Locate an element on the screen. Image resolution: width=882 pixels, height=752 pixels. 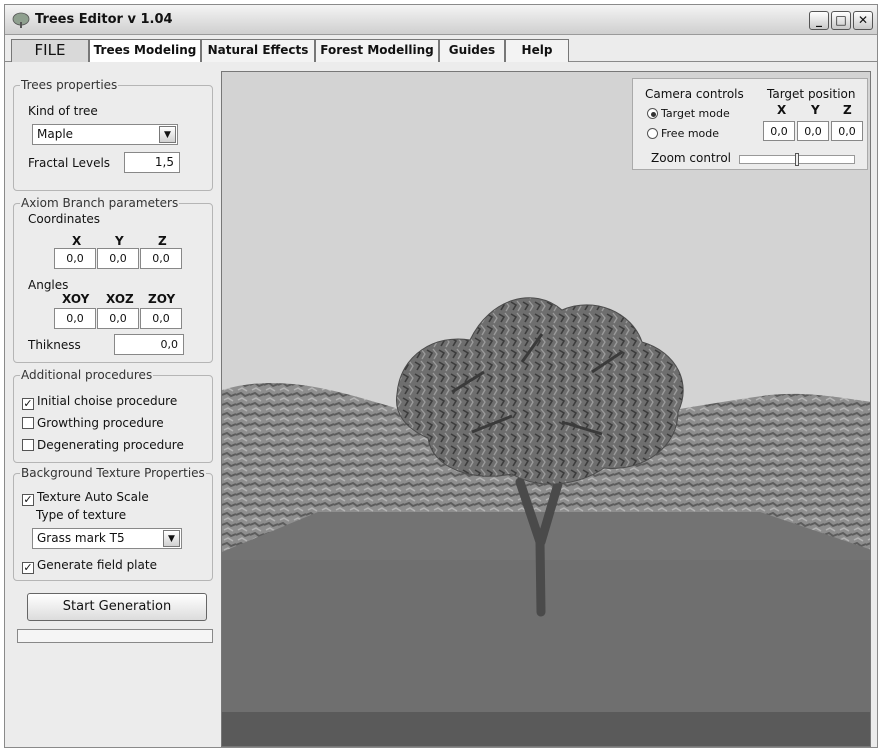
generation-progress-bar is located at coordinates (115, 636).